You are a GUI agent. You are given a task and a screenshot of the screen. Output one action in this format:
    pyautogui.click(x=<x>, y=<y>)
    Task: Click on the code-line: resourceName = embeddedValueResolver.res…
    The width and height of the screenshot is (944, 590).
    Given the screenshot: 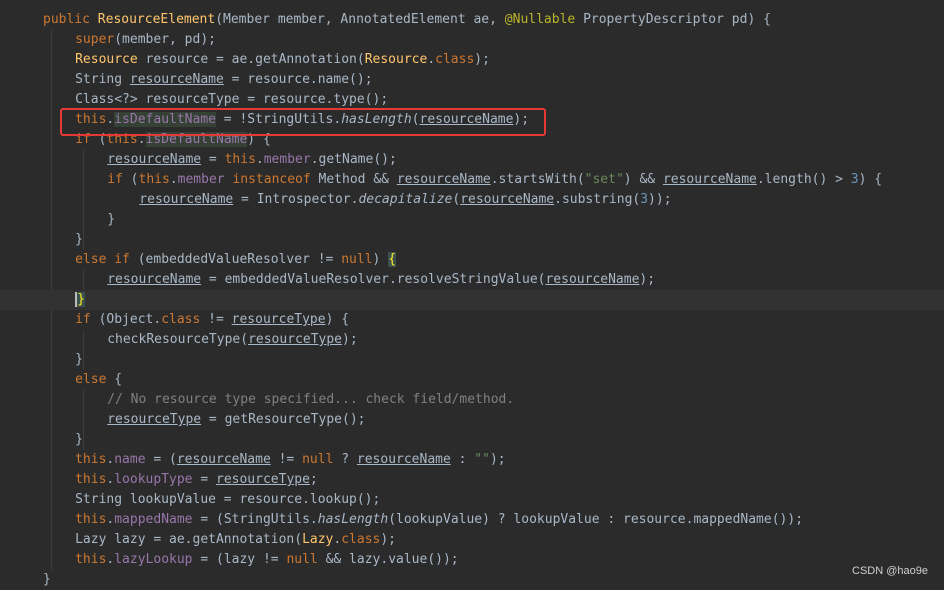 What is the action you would take?
    pyautogui.click(x=472, y=280)
    